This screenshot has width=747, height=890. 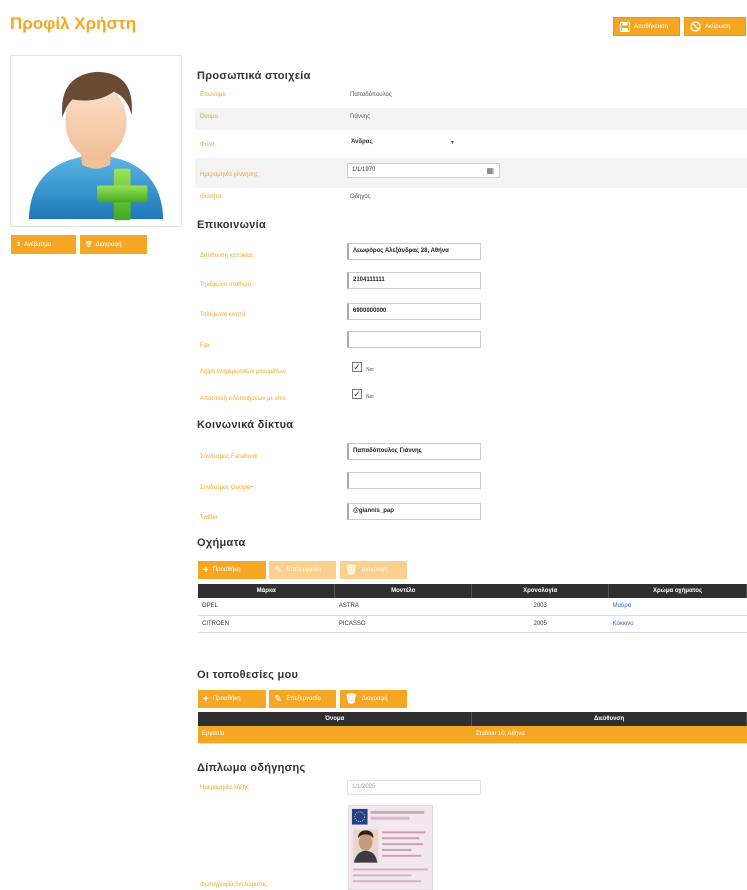 I want to click on table-row: Εργασία Σταδίου 10, Αθήνα, so click(x=472, y=735).